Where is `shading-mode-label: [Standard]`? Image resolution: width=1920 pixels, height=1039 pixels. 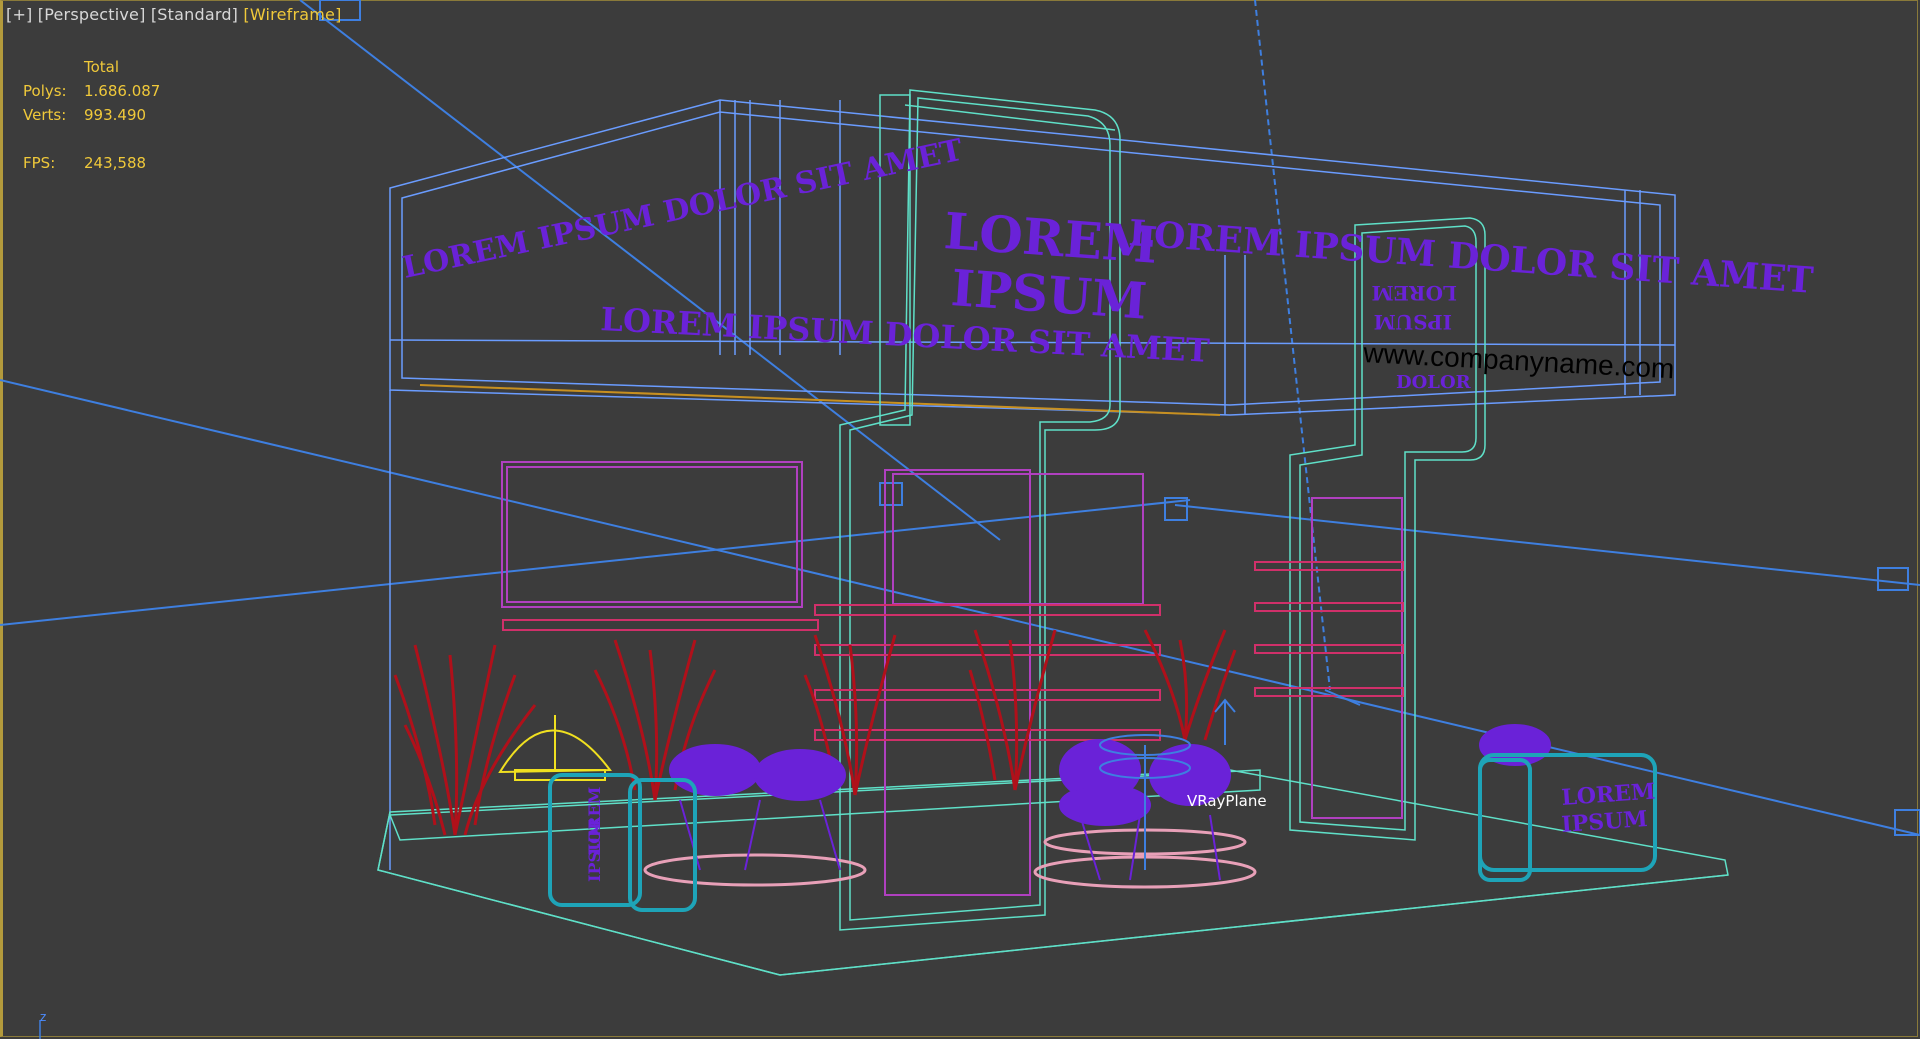
shading-mode-label: [Standard] is located at coordinates (194, 14).